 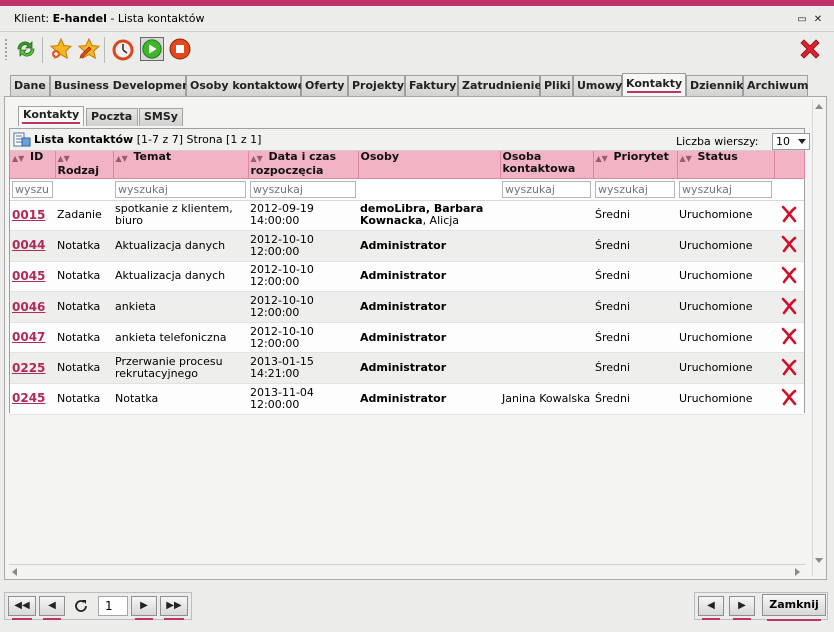 I want to click on tab-osoby-kontaktowe: Osoby kontaktowe, so click(x=245, y=85).